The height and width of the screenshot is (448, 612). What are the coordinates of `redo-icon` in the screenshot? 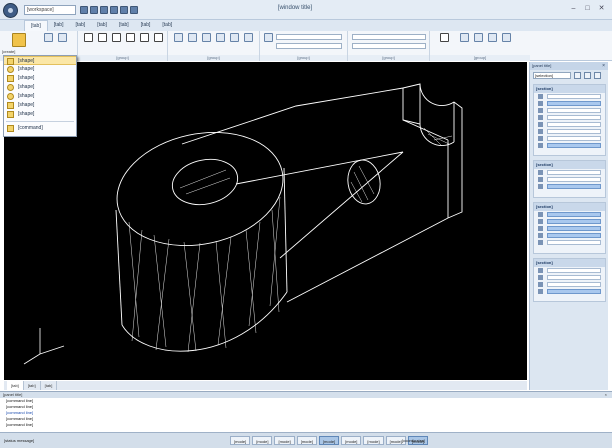 It's located at (134, 10).